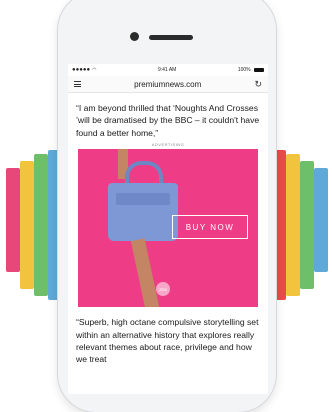 This screenshot has width=332, height=412. I want to click on status-bar: ●●●●● ◠ 9:41 AM 100%, so click(168, 70).